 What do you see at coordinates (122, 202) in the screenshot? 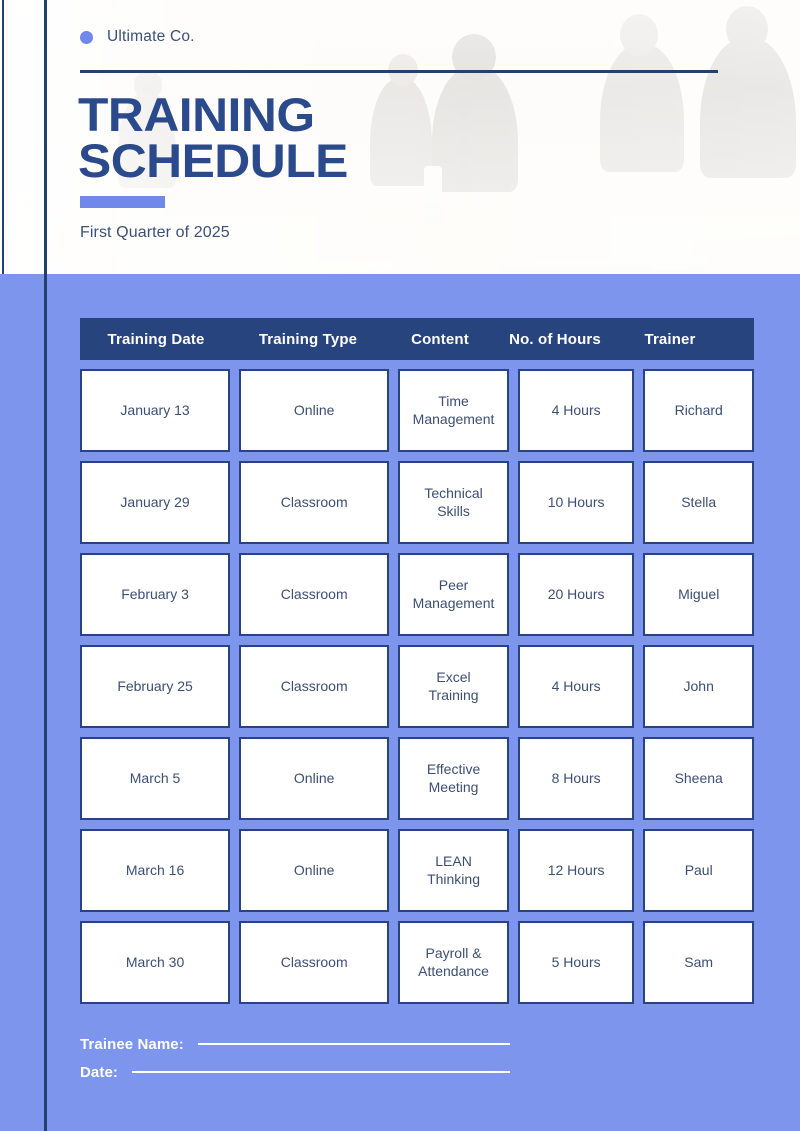
I see `title-accent-bar` at bounding box center [122, 202].